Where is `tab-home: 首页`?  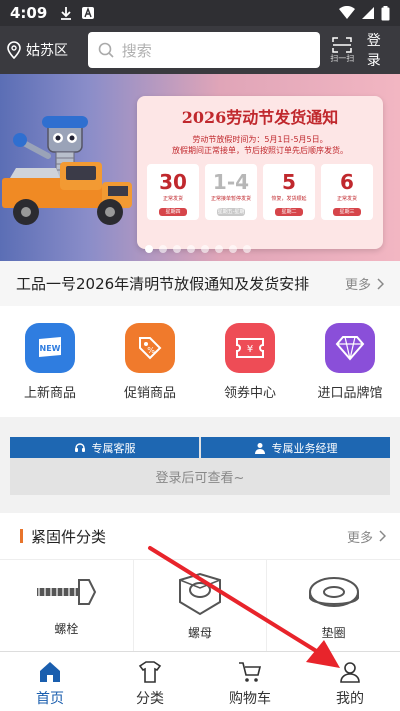
tab-home: 首页 is located at coordinates (50, 681).